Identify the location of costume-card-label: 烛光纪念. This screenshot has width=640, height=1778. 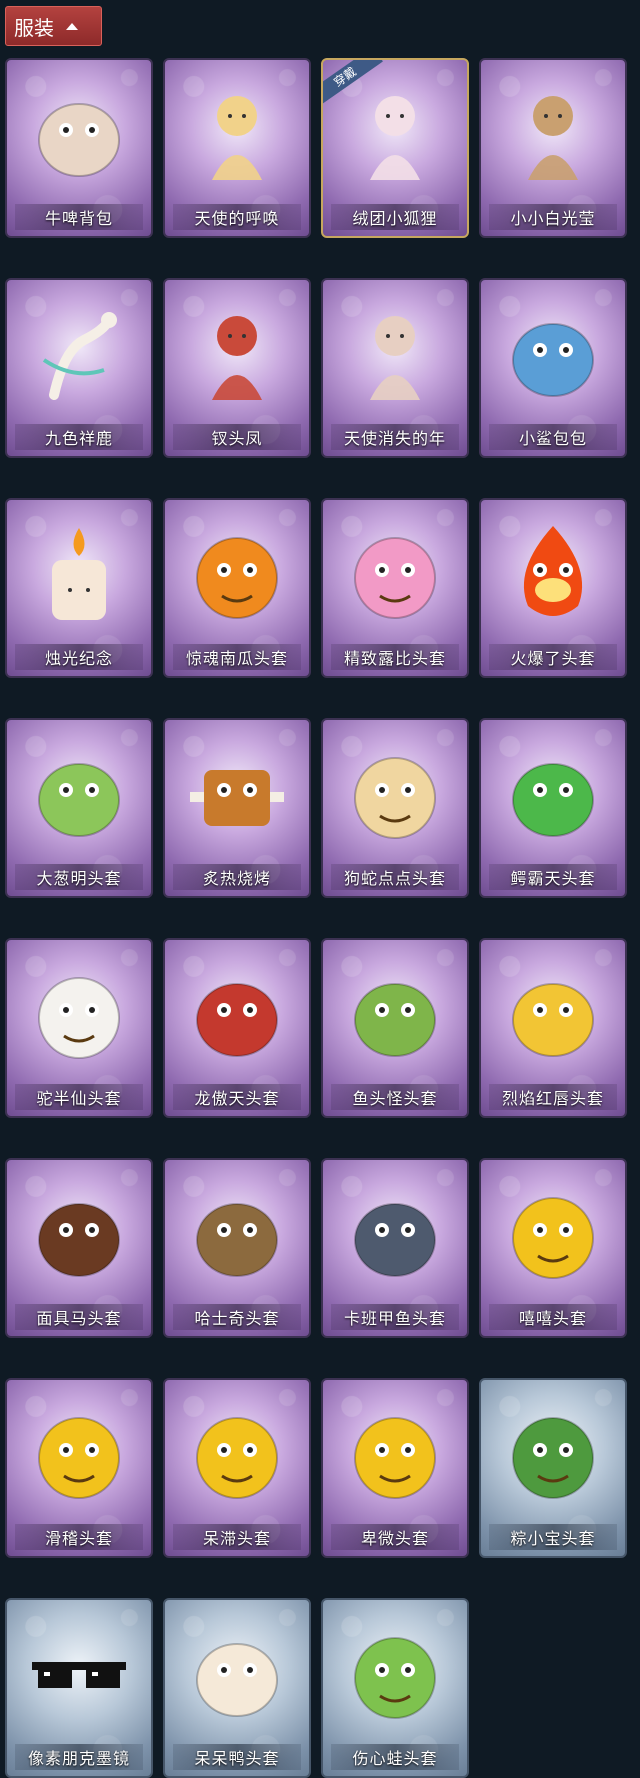
(79, 657).